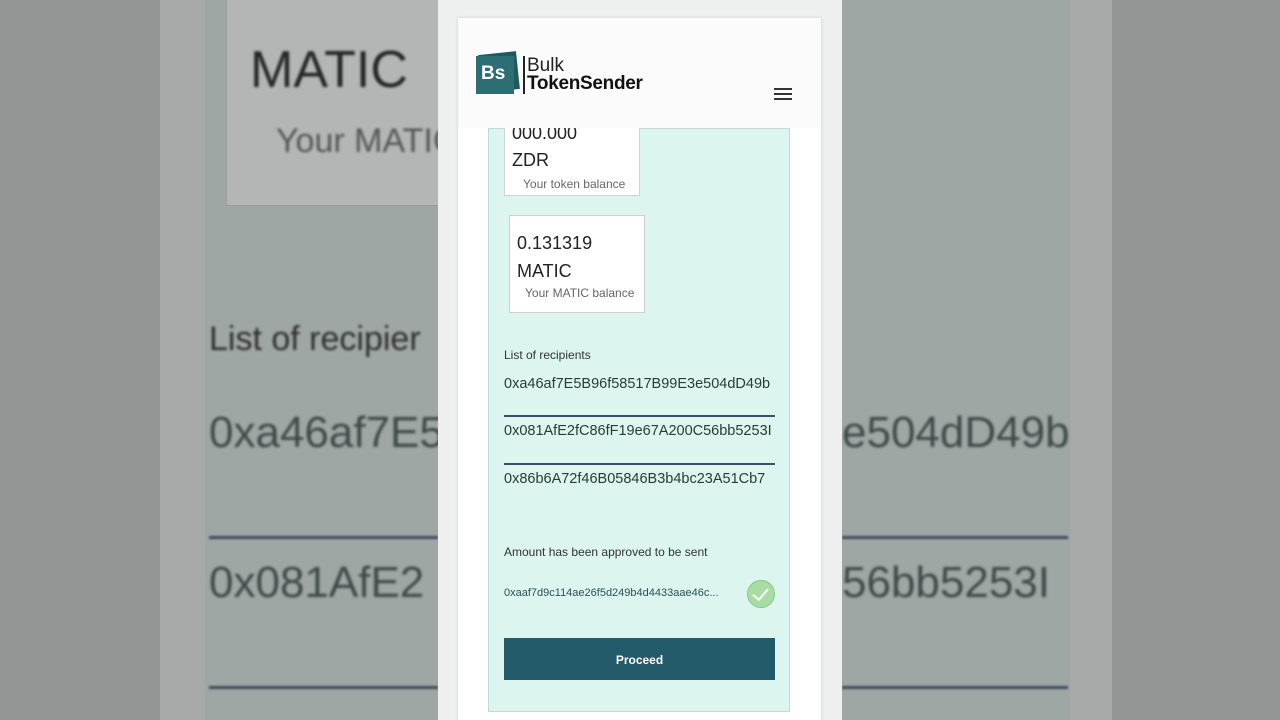  Describe the element at coordinates (315, 339) in the screenshot. I see `background-list-label: List of recipier` at that location.